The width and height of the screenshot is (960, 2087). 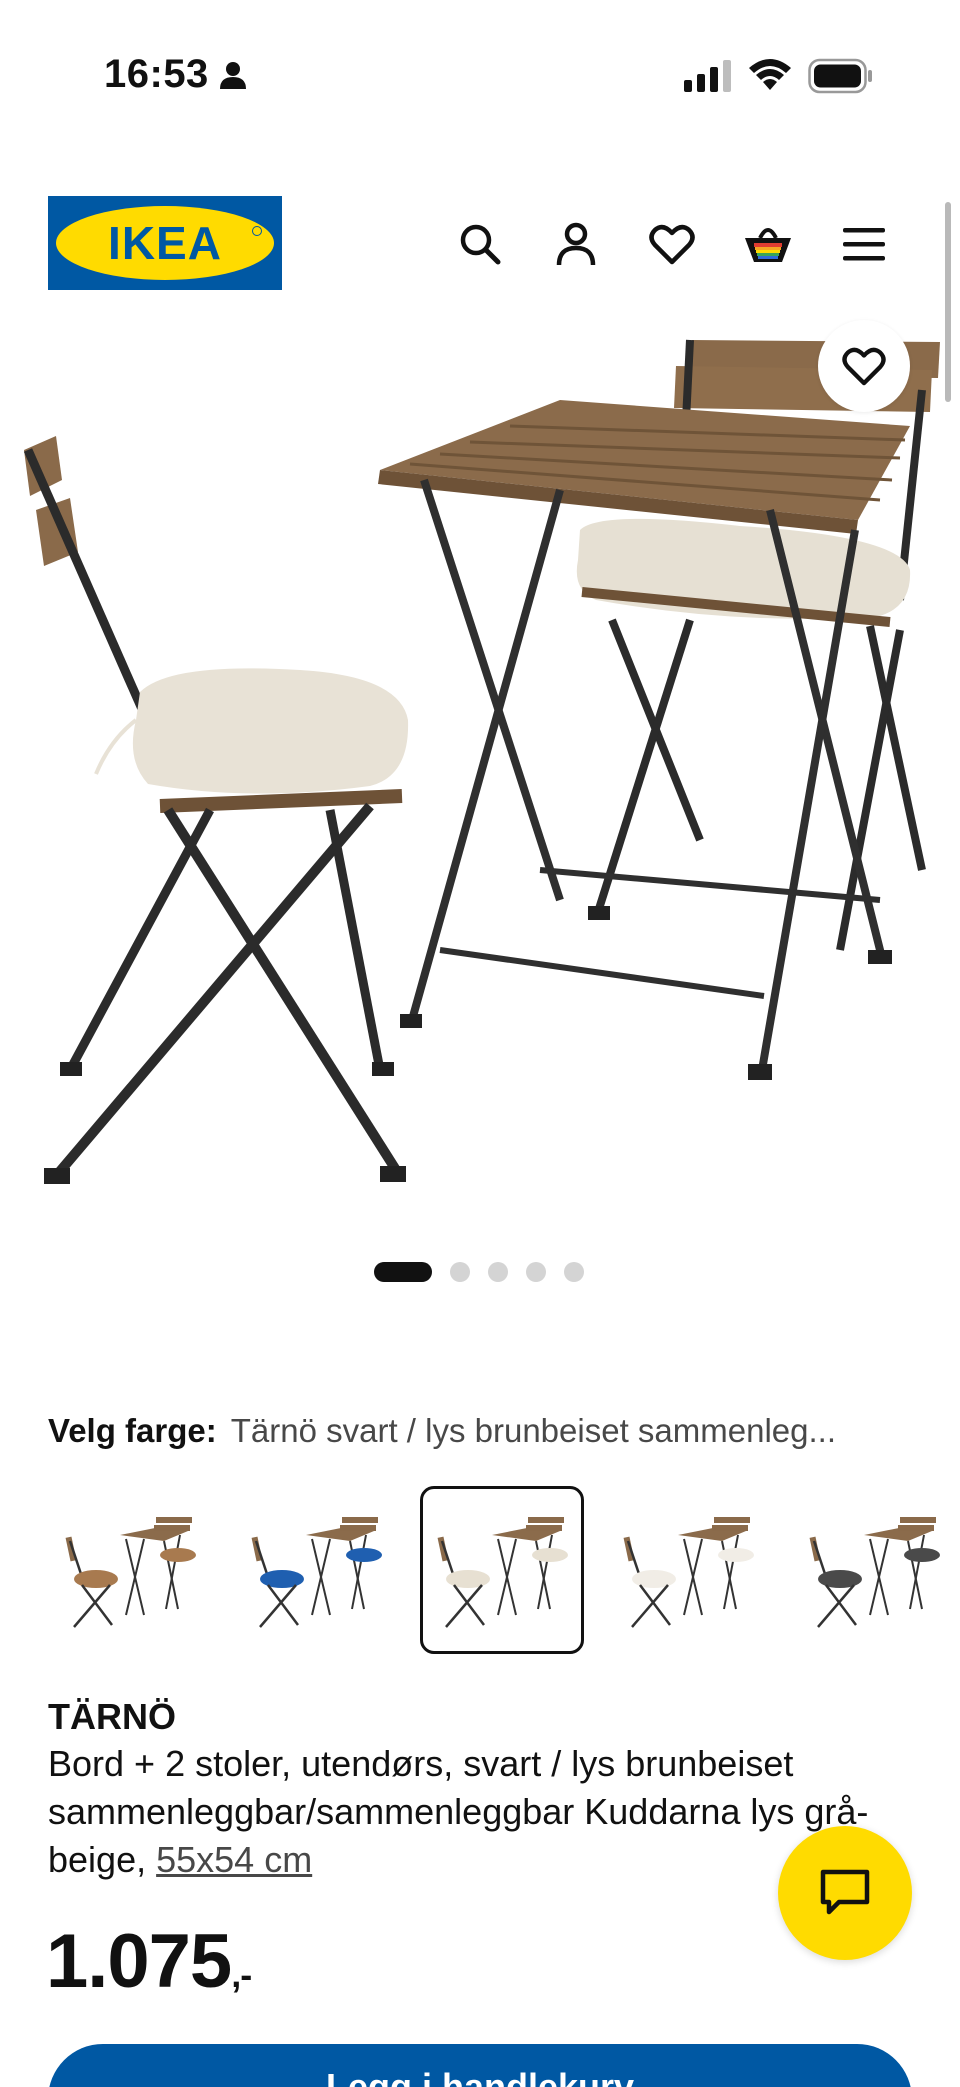 I want to click on product-price: 1.075,-, so click(x=149, y=1961).